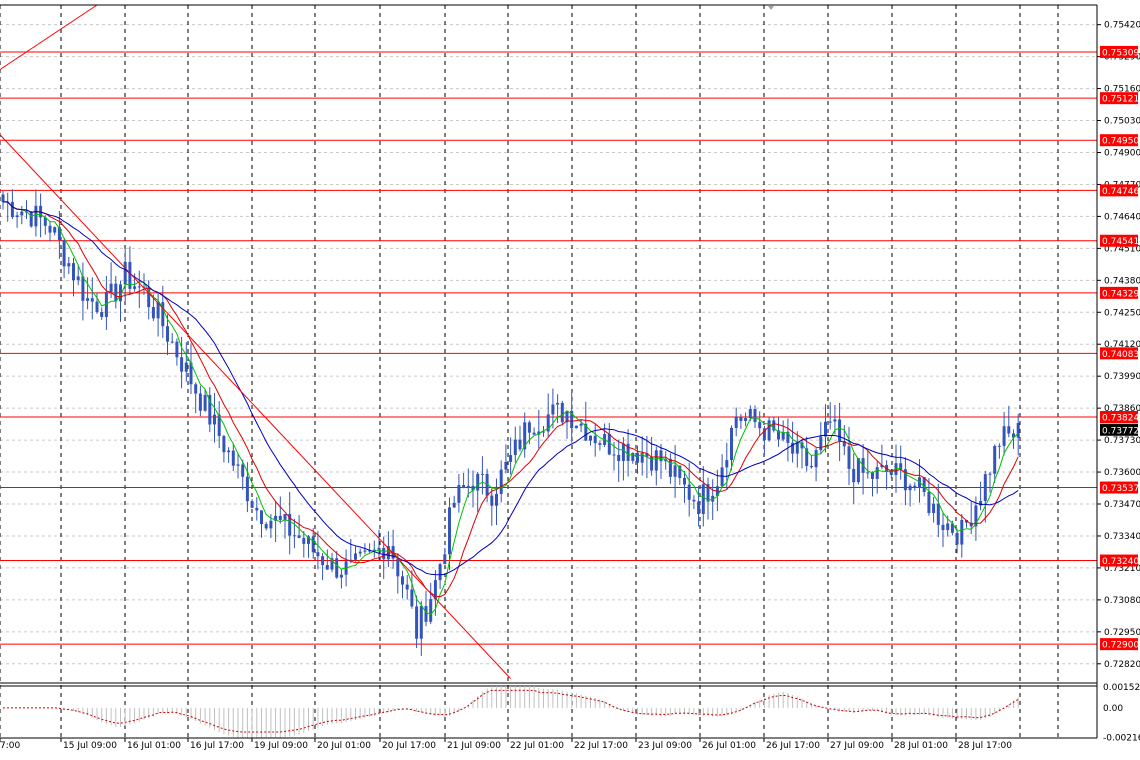  I want to click on price-tick-label: 0.72950, so click(1122, 633).